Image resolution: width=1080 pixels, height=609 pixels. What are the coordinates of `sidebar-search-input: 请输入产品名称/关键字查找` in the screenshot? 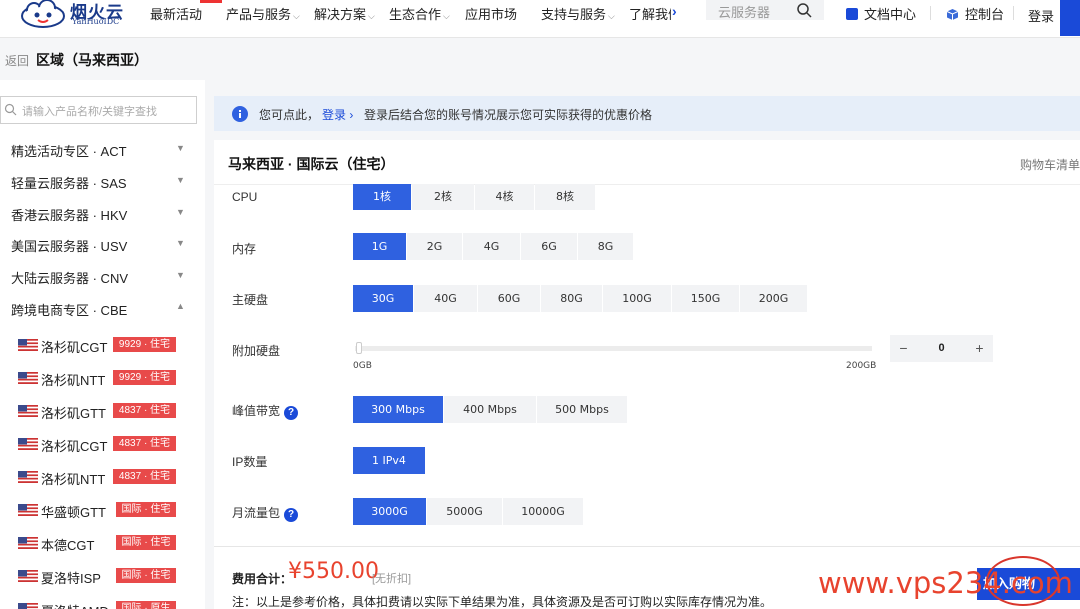 It's located at (98, 110).